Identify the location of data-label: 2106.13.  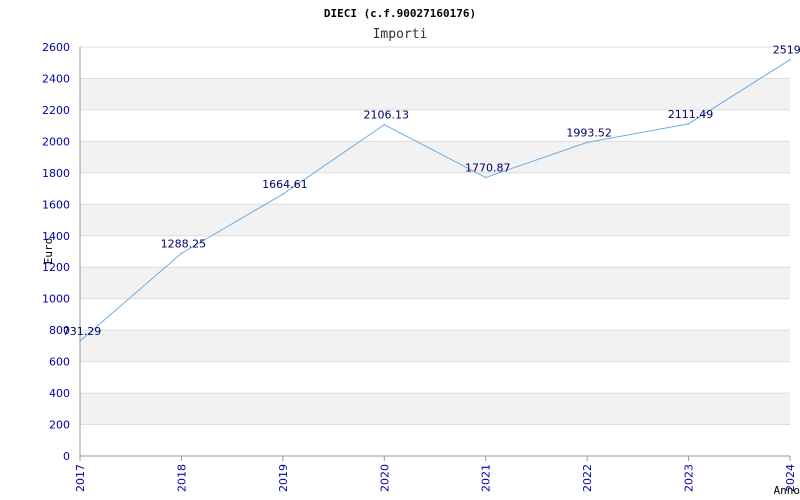
(387, 115).